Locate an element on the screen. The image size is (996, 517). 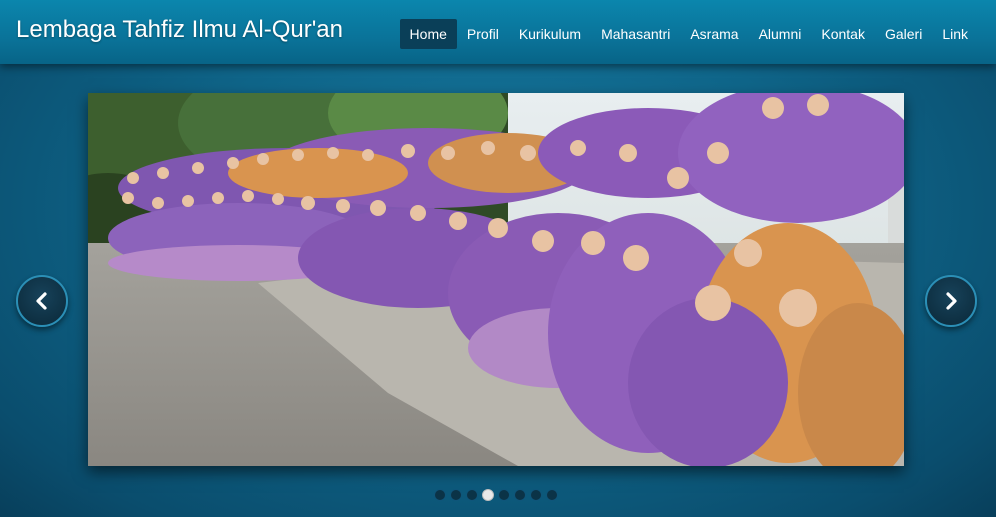
chevron-left-icon is located at coordinates (41, 301).